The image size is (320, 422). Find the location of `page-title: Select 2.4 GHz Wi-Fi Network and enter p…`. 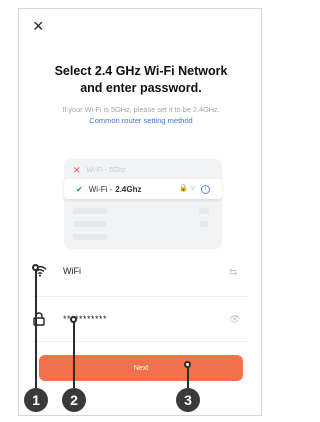

page-title: Select 2.4 GHz Wi-Fi Network and enter p… is located at coordinates (141, 80).